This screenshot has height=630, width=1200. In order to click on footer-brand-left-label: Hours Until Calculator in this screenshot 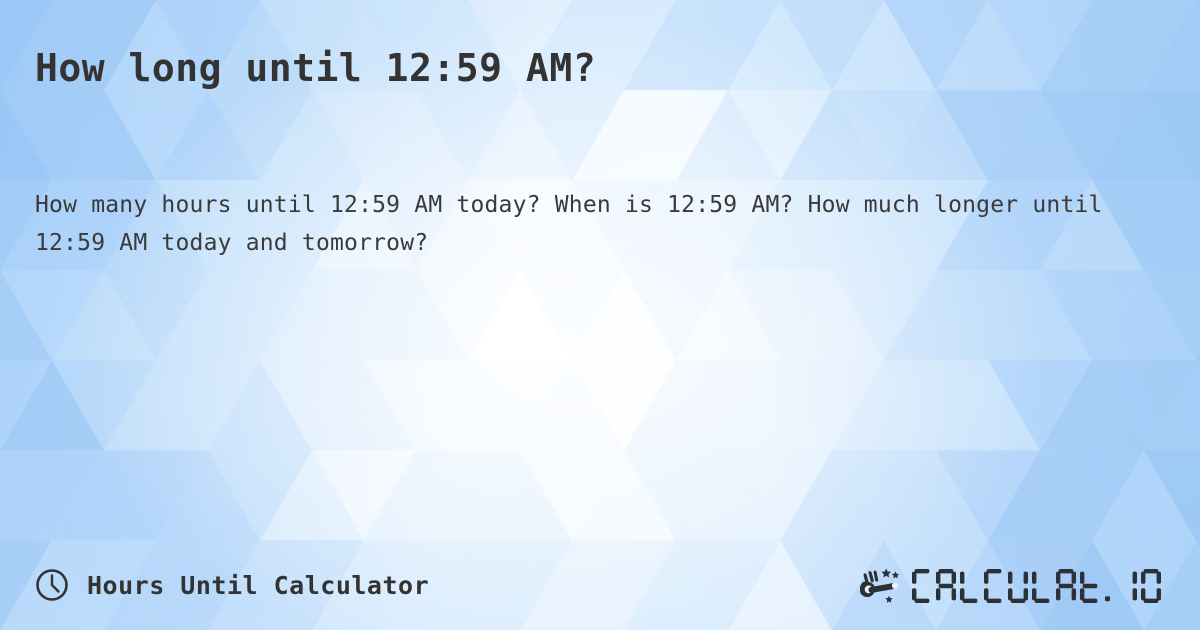, I will do `click(258, 585)`.